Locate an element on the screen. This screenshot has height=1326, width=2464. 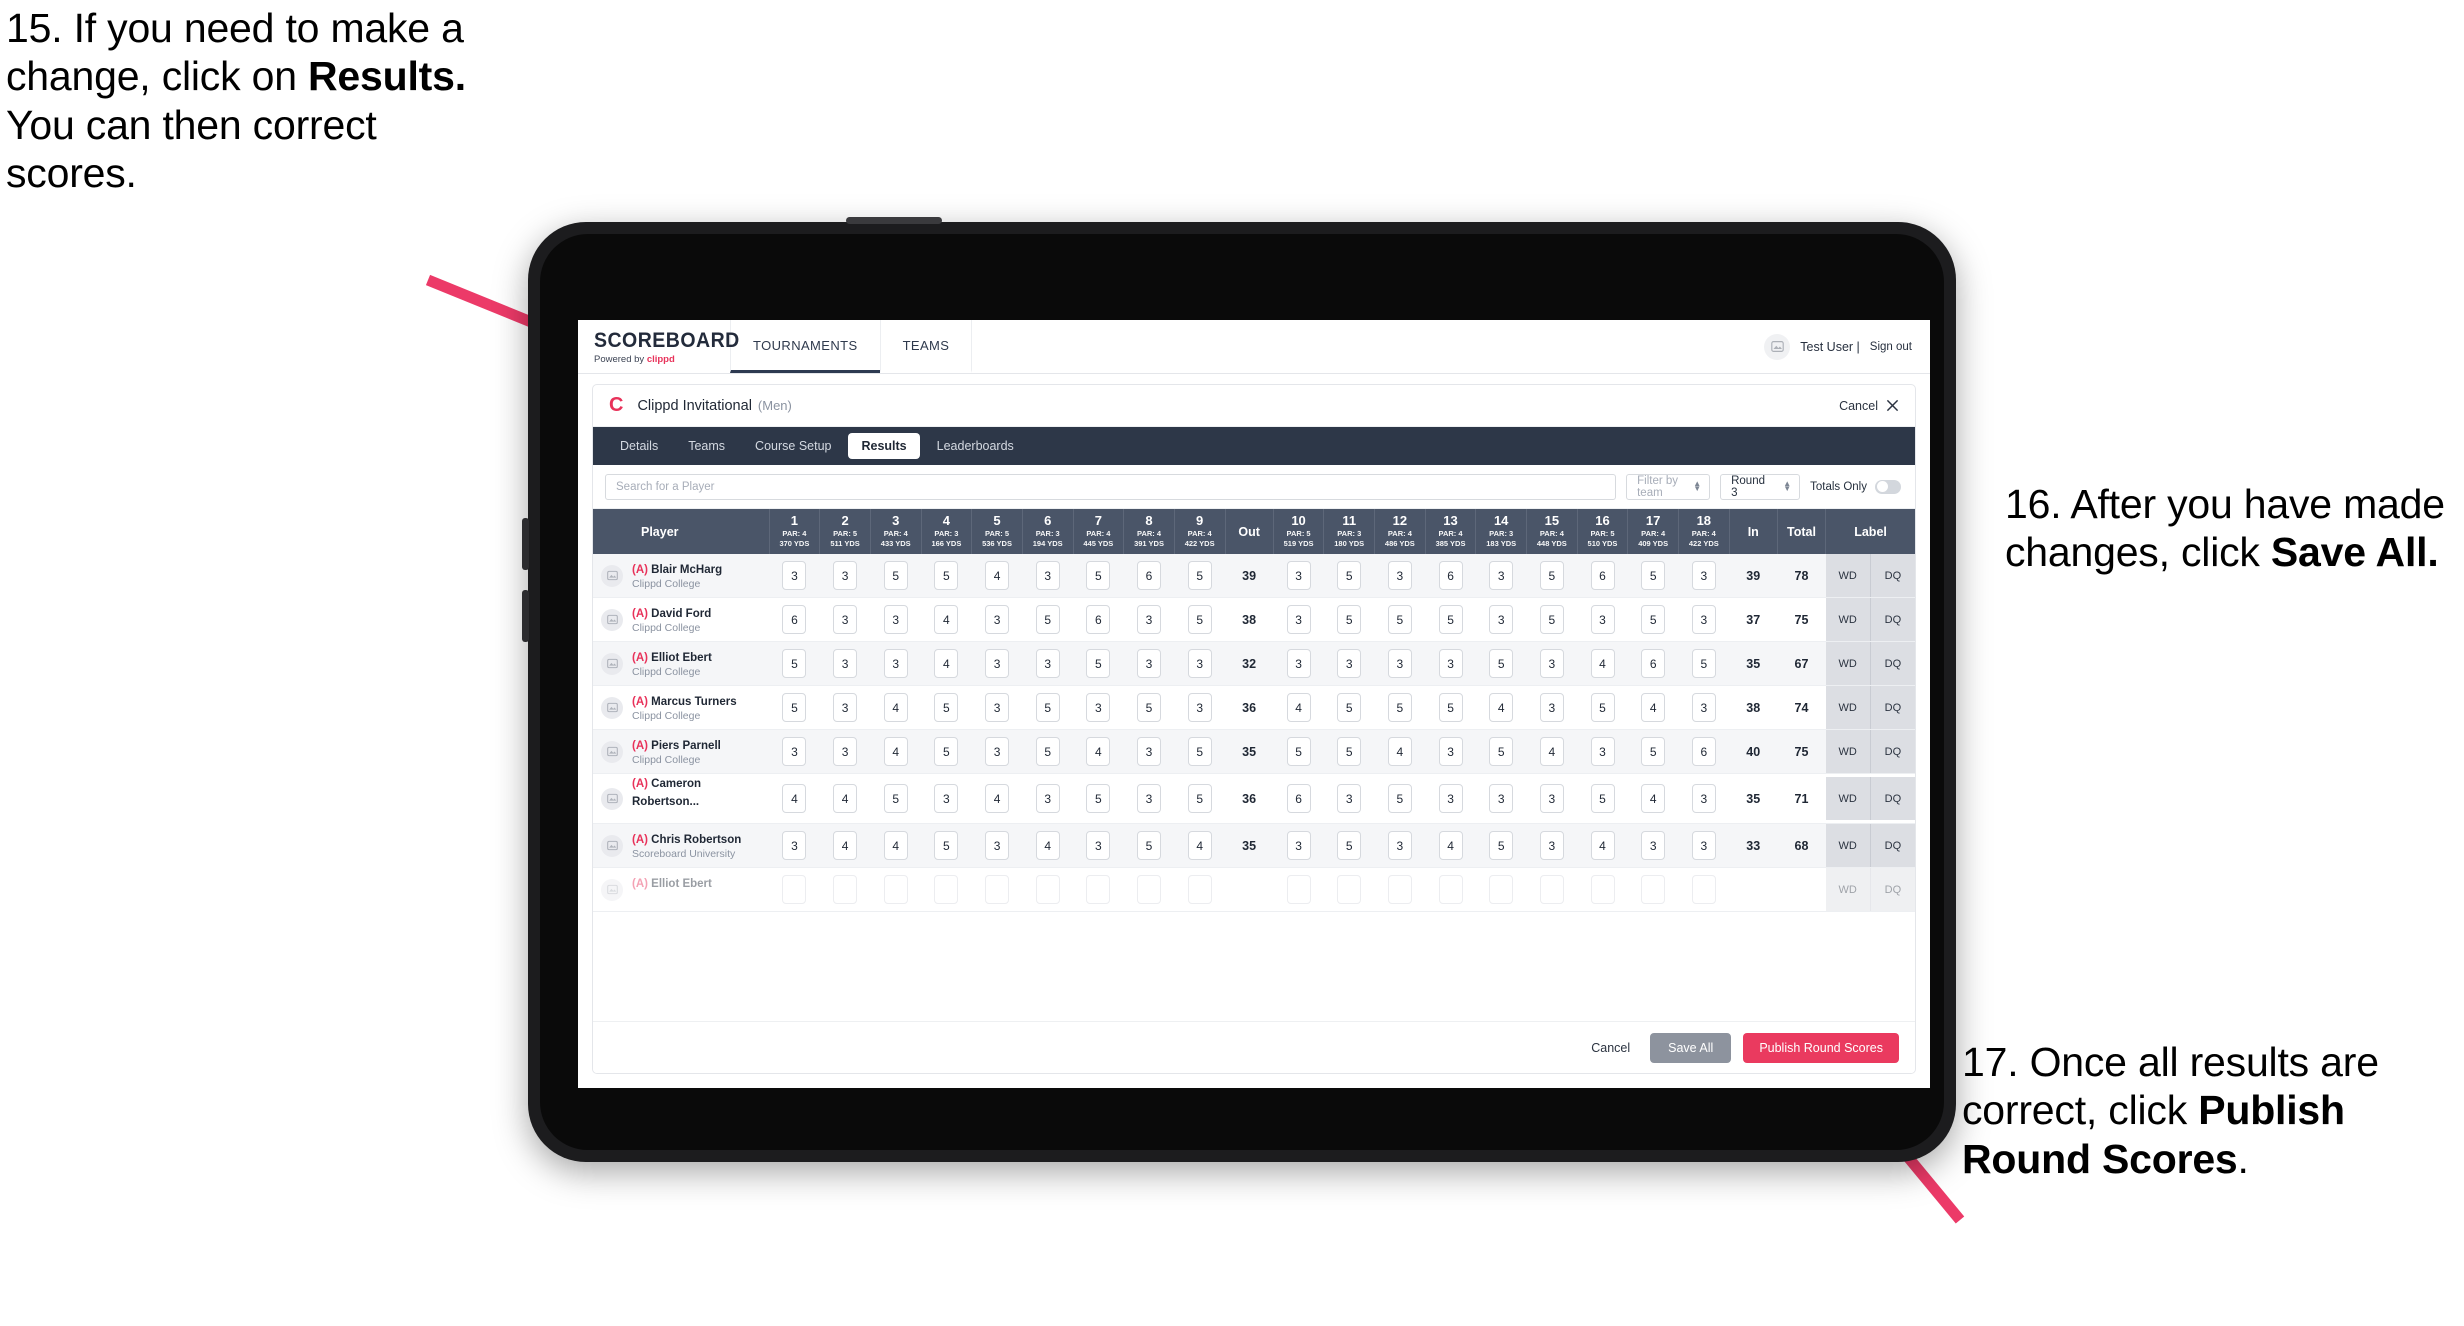
score-cell-hole-18: 3 is located at coordinates (1704, 576).